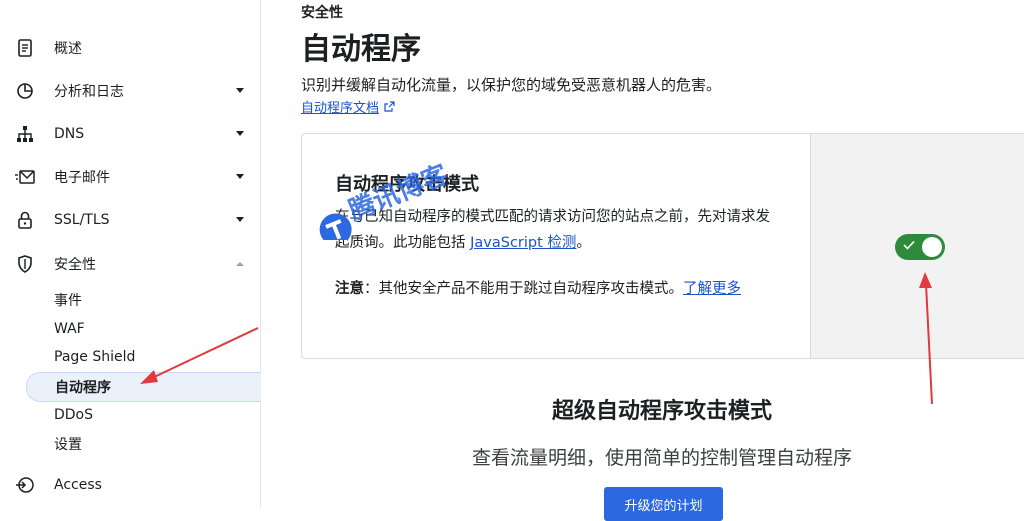 This screenshot has height=521, width=1024. I want to click on email-icon, so click(25, 177).